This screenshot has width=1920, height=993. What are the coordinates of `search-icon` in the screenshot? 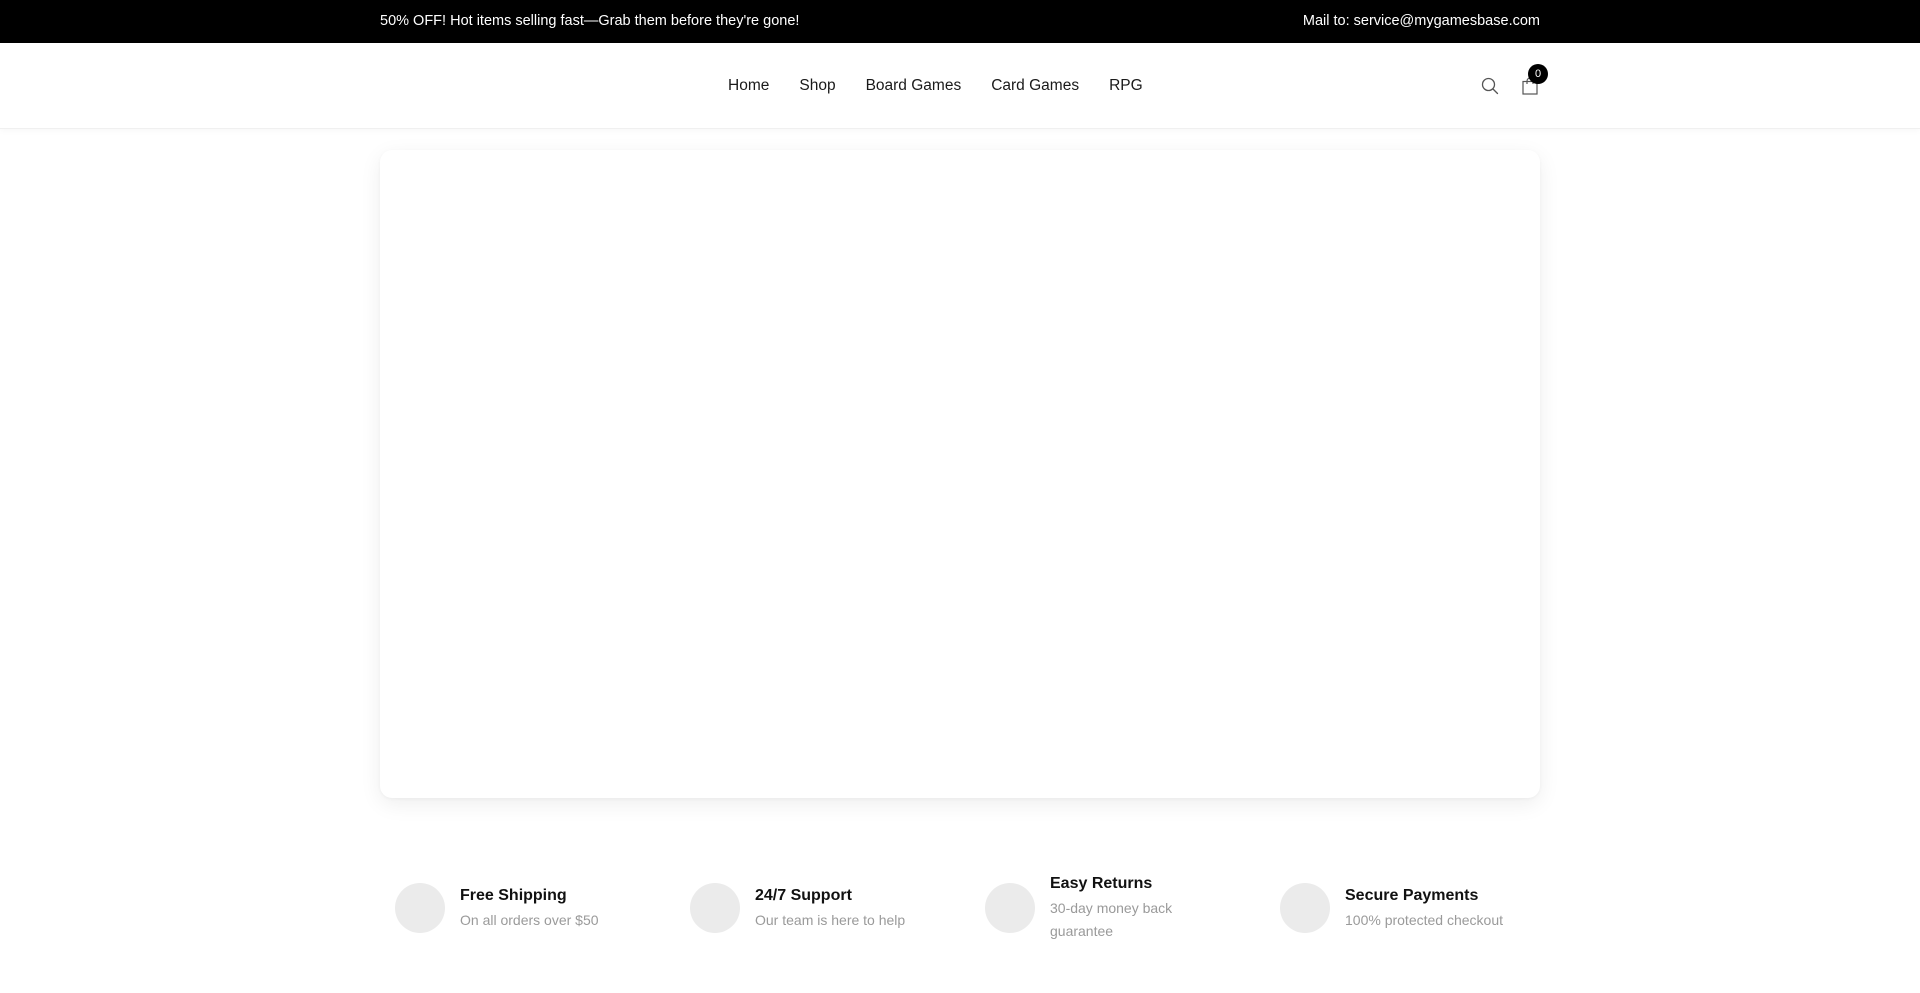 It's located at (1490, 86).